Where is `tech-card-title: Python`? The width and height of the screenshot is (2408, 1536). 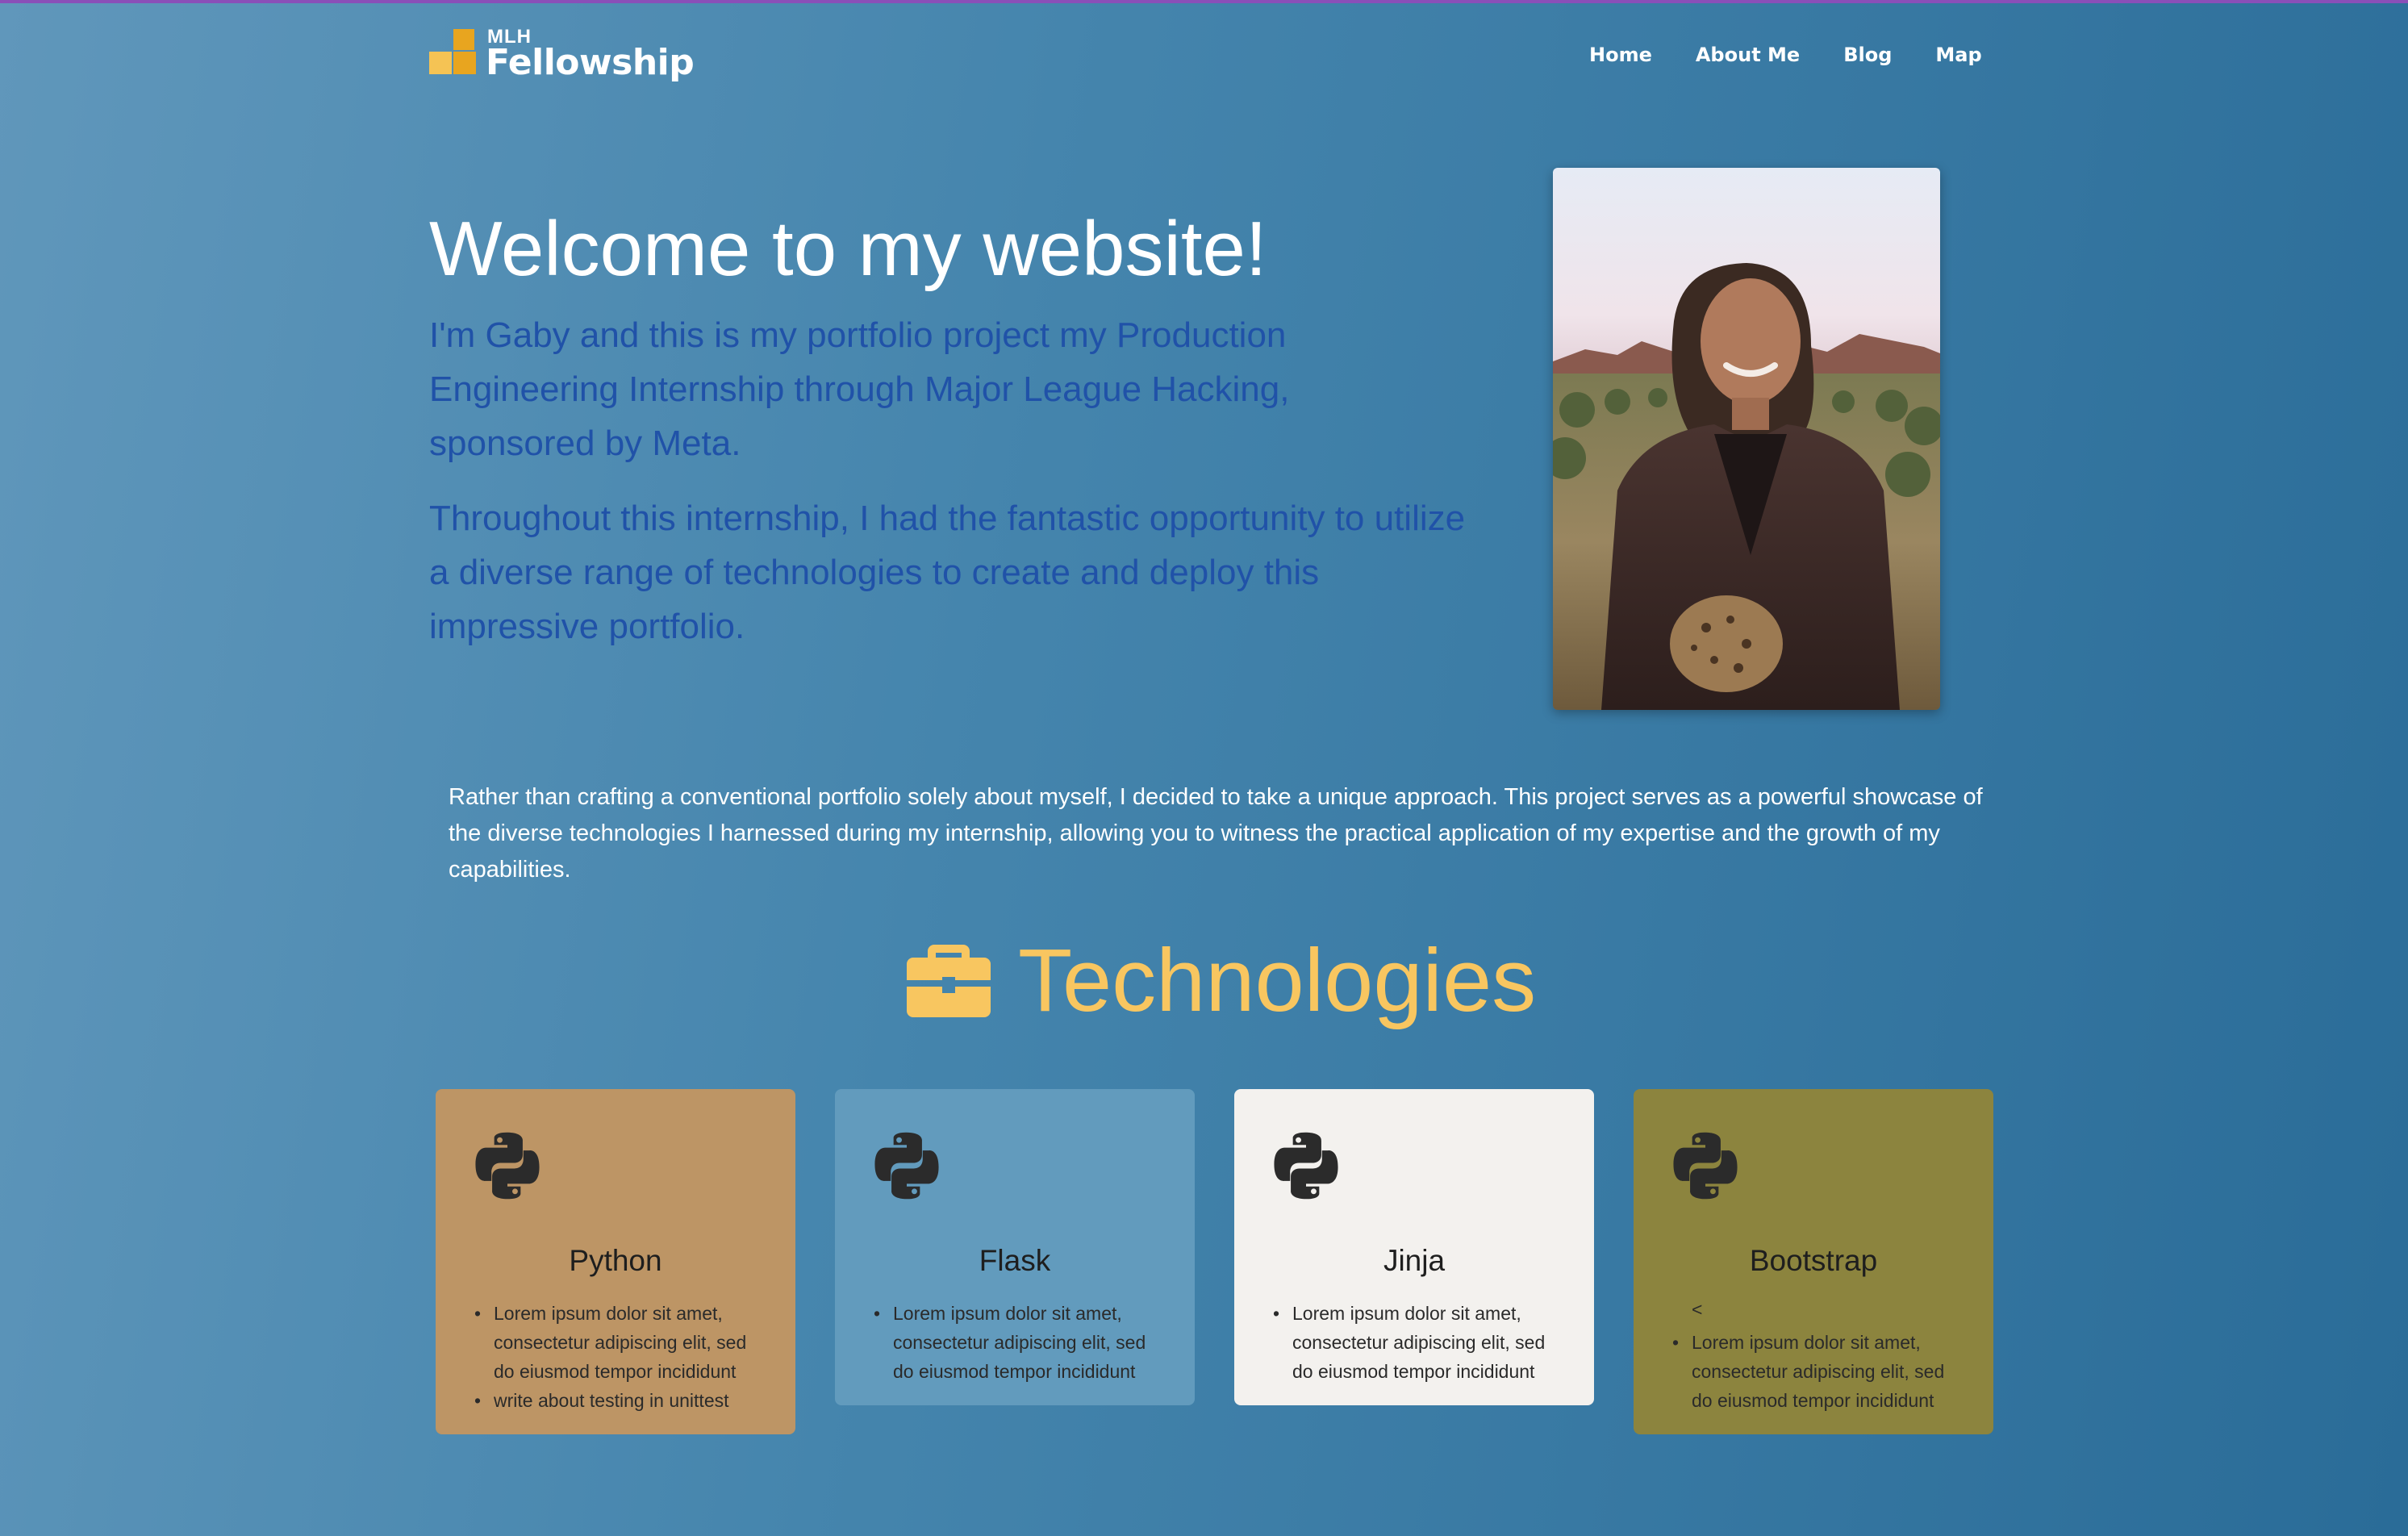
tech-card-title: Python is located at coordinates (615, 1260).